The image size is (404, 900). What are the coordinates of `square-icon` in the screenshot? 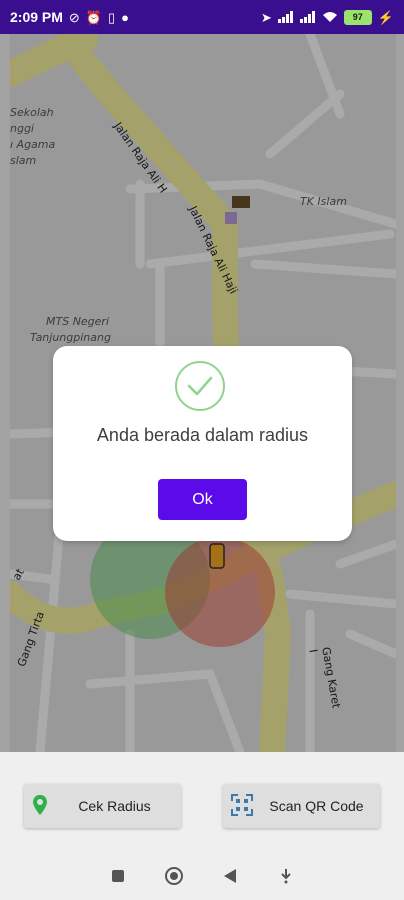 It's located at (118, 876).